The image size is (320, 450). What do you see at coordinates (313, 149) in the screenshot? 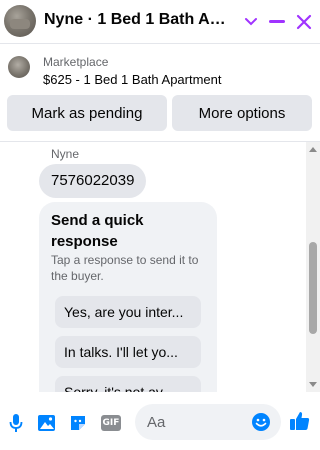
I see `scroll-up-arrow-icon` at bounding box center [313, 149].